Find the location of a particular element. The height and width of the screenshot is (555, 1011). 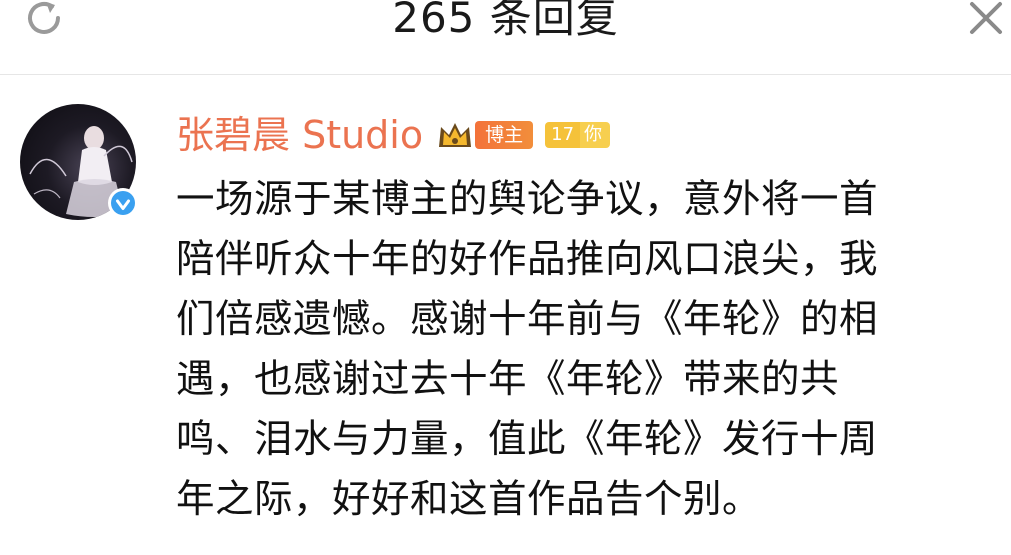

level-number: 17 is located at coordinates (563, 135).